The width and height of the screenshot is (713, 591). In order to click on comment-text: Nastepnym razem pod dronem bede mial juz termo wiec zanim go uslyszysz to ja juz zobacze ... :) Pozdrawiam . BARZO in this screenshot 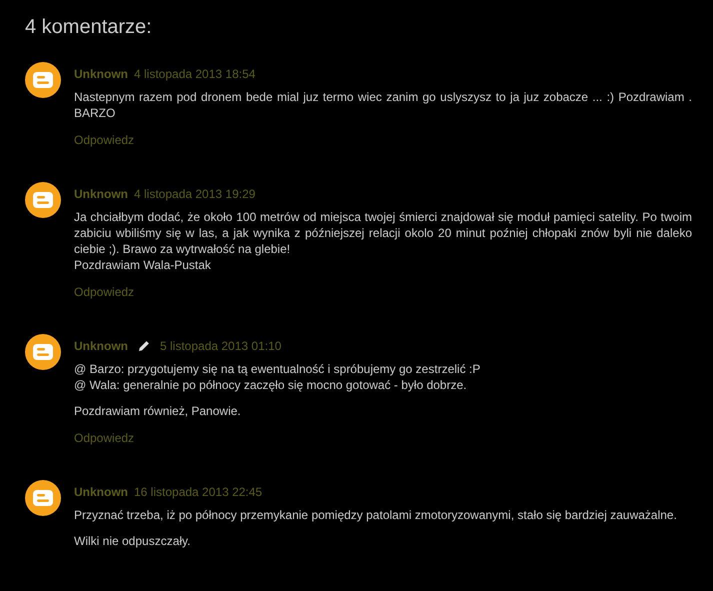, I will do `click(383, 105)`.